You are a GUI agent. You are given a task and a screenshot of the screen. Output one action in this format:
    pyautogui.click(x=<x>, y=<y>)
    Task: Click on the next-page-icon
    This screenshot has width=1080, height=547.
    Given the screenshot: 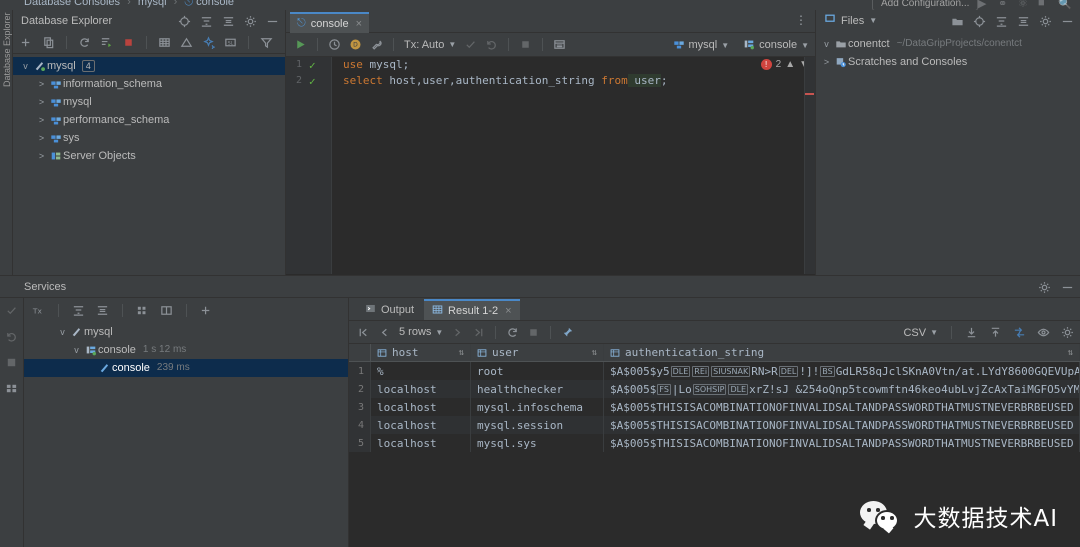 What is the action you would take?
    pyautogui.click(x=457, y=332)
    